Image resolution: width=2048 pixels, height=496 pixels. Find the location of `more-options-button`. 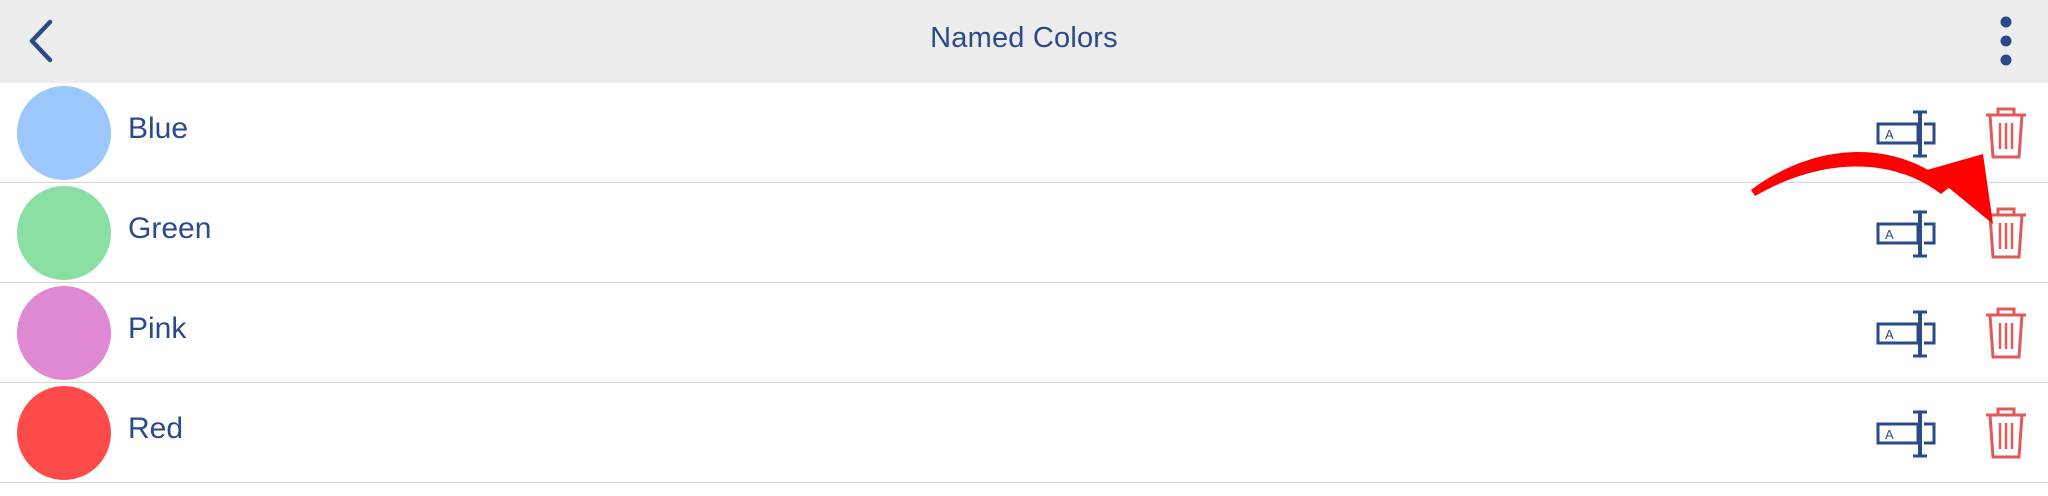

more-options-button is located at coordinates (2006, 42).